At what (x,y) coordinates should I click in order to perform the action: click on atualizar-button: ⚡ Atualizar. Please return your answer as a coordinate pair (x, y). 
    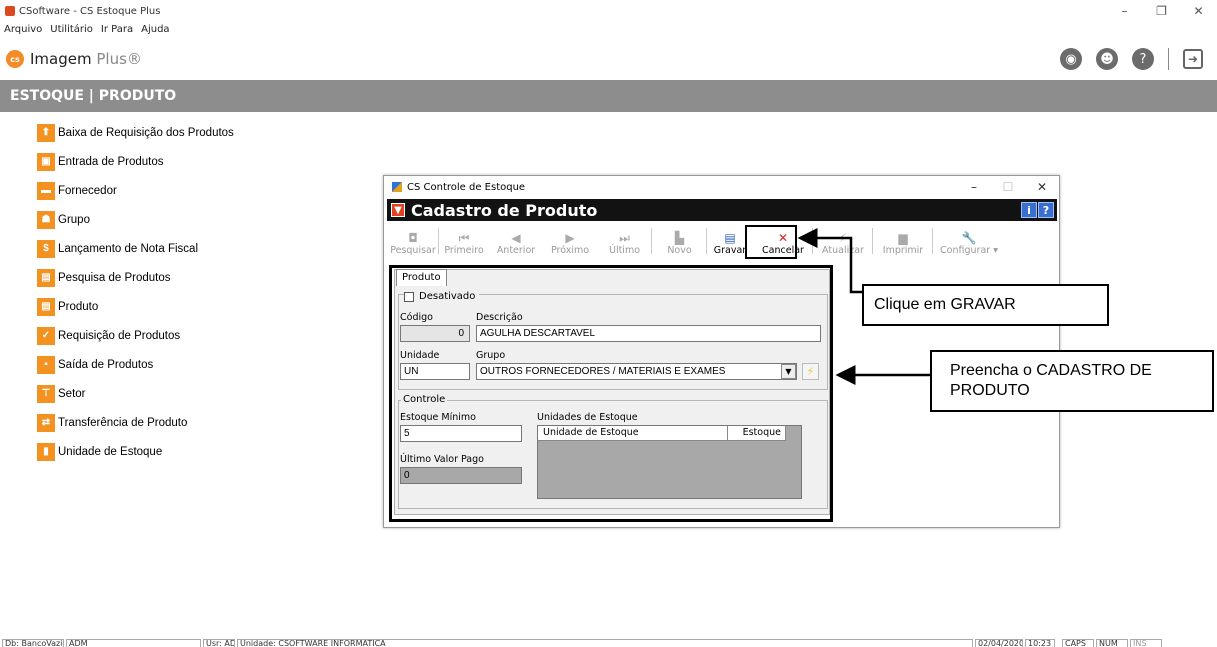
    Looking at the image, I should click on (843, 241).